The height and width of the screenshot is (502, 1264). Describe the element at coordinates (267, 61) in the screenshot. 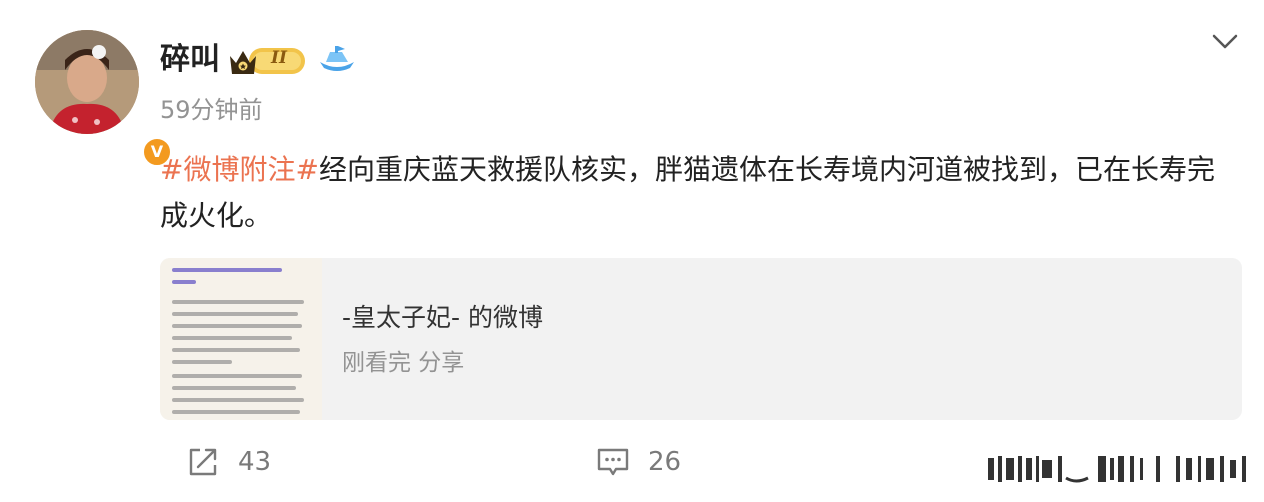

I see `crown-icon: II` at that location.